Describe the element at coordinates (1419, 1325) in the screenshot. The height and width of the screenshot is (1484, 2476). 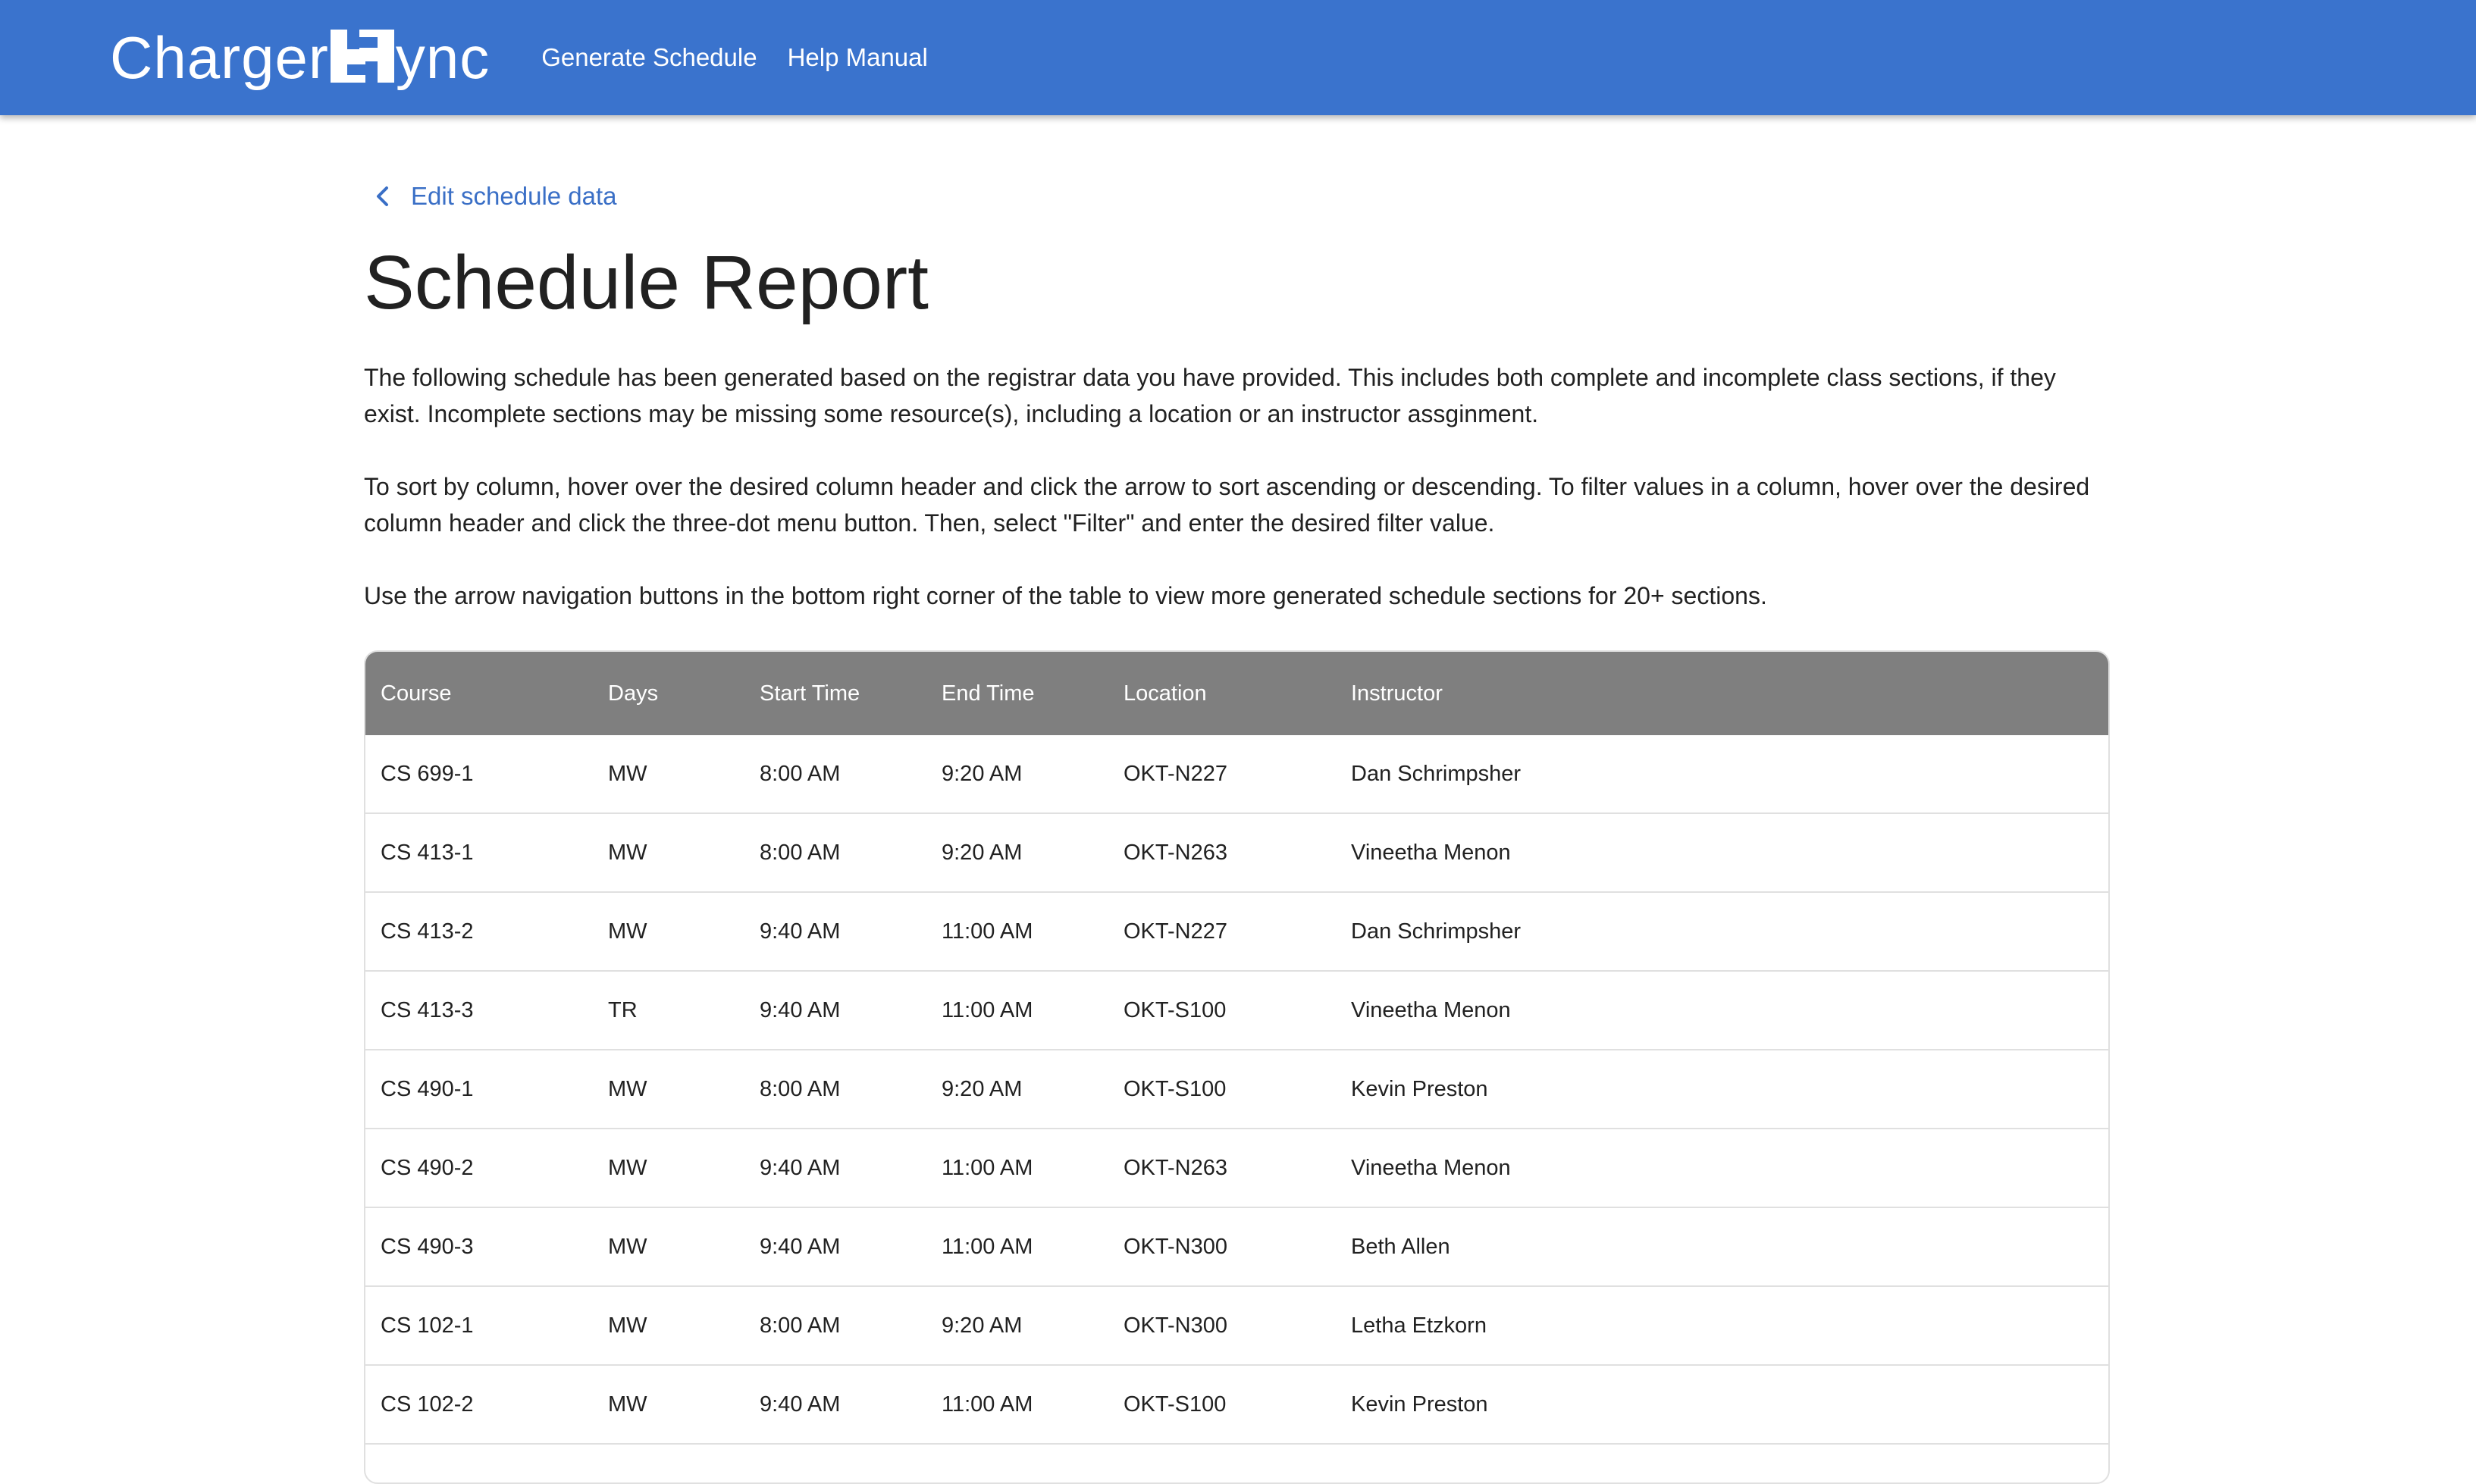
I see `cell-instructor: Letha Etzkorn` at that location.